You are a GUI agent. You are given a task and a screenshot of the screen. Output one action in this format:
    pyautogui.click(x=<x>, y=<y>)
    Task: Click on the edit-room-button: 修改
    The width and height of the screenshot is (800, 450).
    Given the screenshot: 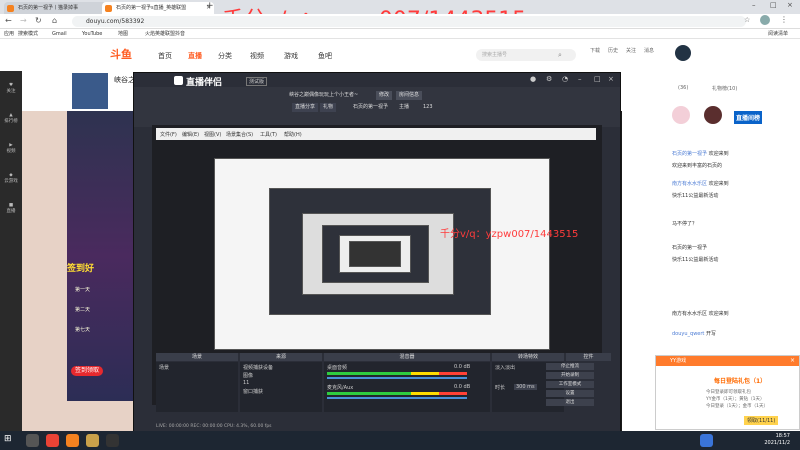 What is the action you would take?
    pyautogui.click(x=384, y=95)
    